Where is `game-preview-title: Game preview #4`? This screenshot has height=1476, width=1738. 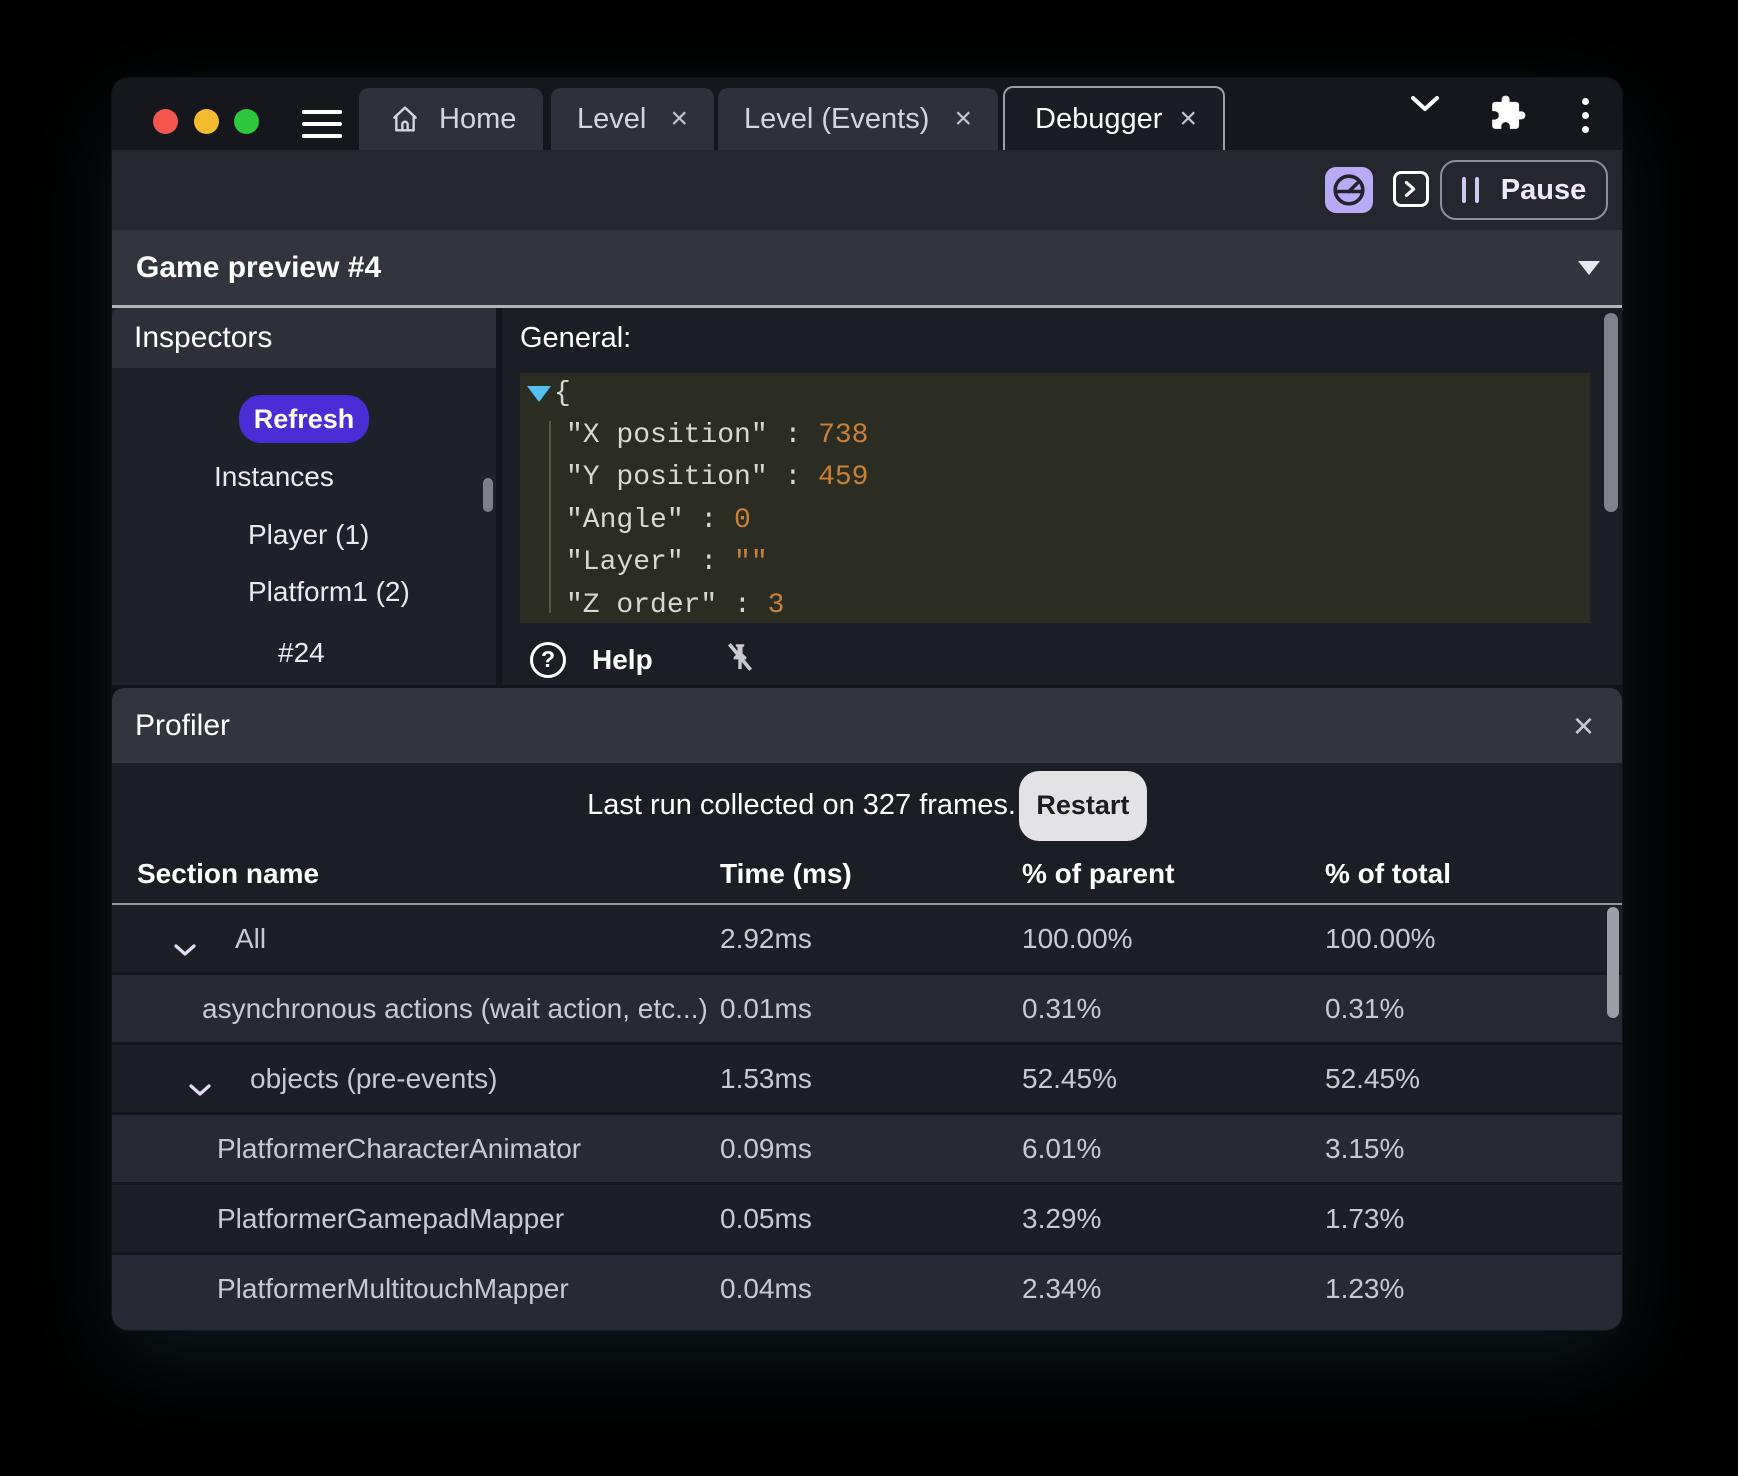
game-preview-title: Game preview #4 is located at coordinates (259, 267).